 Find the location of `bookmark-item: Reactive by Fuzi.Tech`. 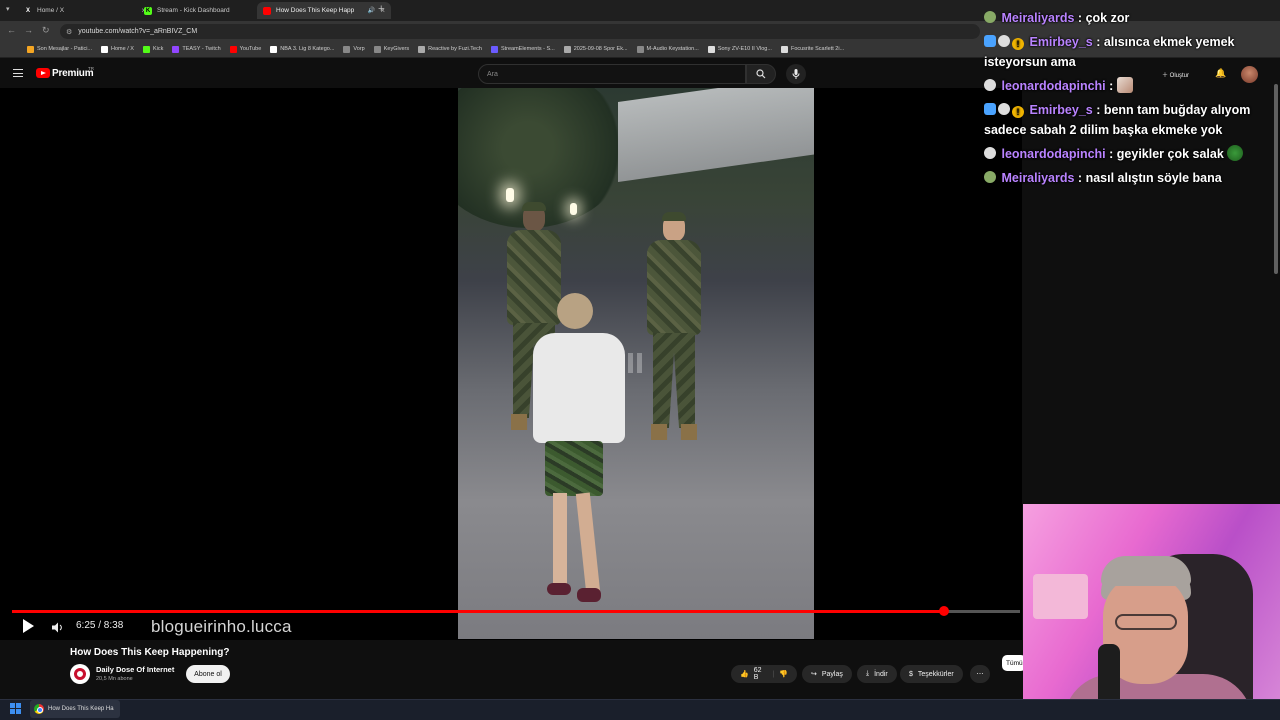

bookmark-item: Reactive by Fuzi.Tech is located at coordinates (450, 49).